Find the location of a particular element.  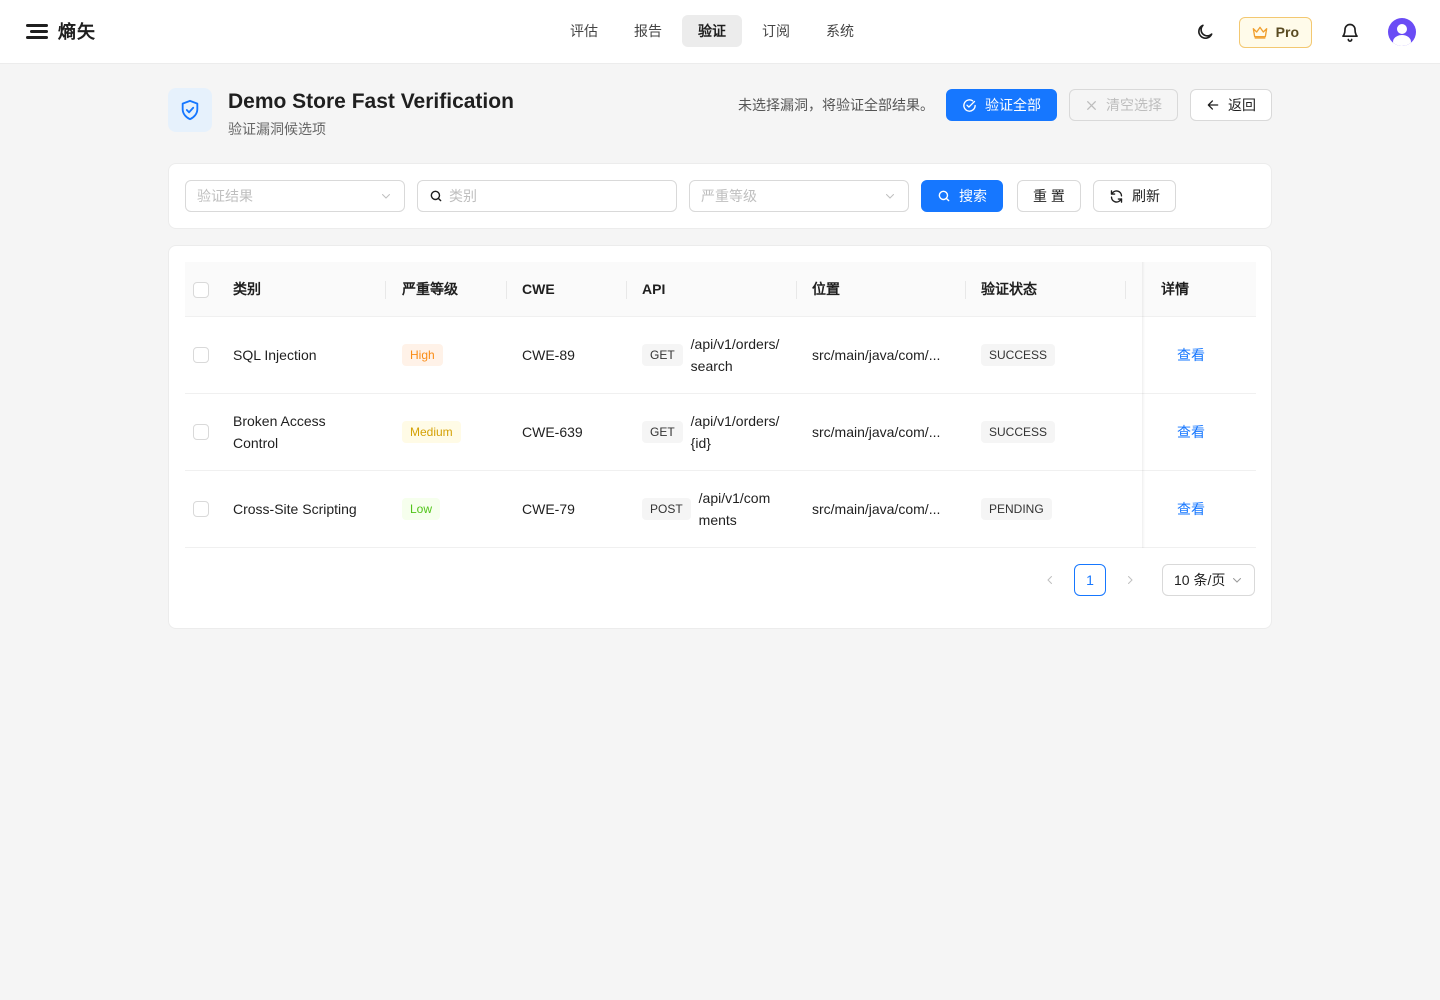

prev-page-button is located at coordinates (1050, 580).